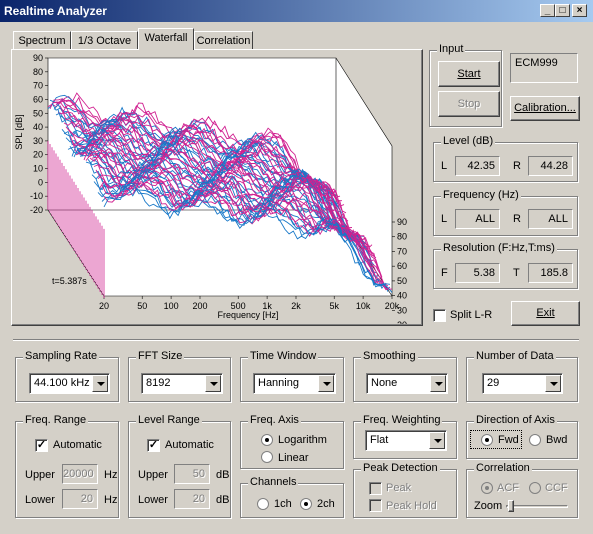 The image size is (593, 534). What do you see at coordinates (192, 474) in the screenshot?
I see `level-range-upper-input: 50` at bounding box center [192, 474].